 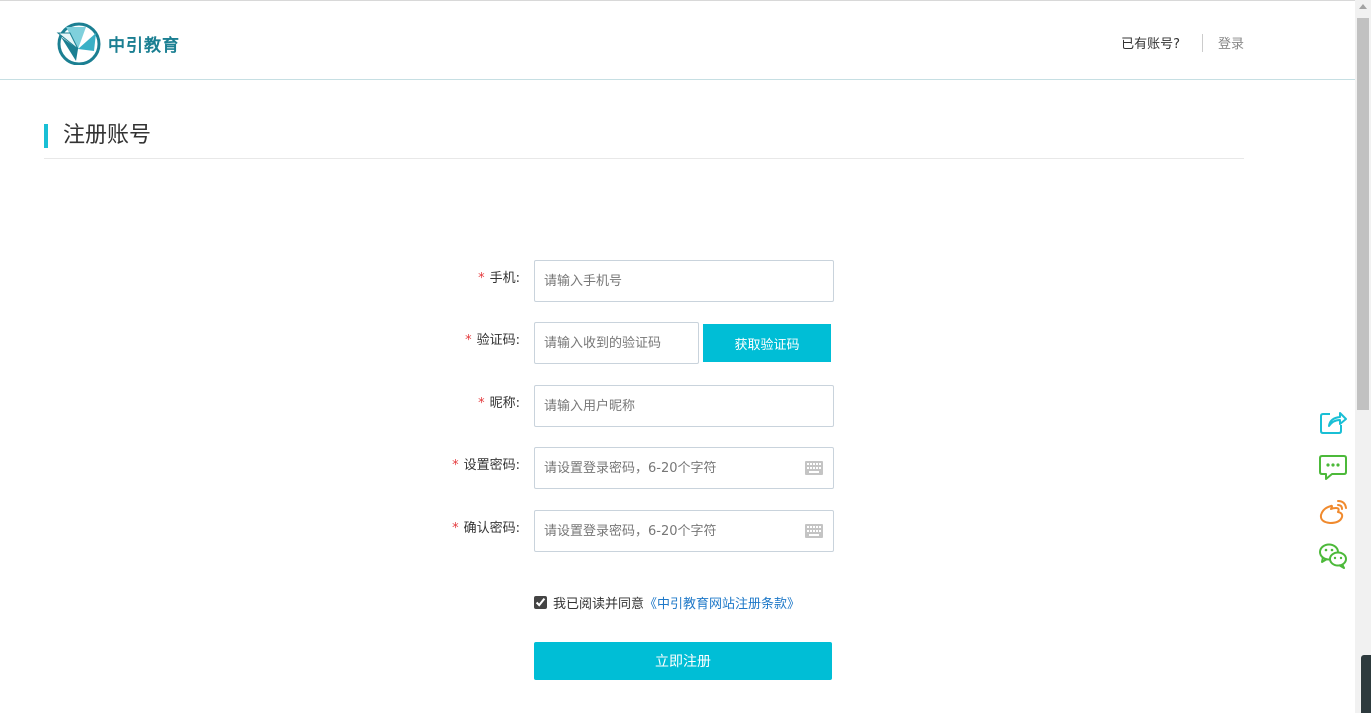 What do you see at coordinates (684, 531) in the screenshot?
I see `confirm-password-input` at bounding box center [684, 531].